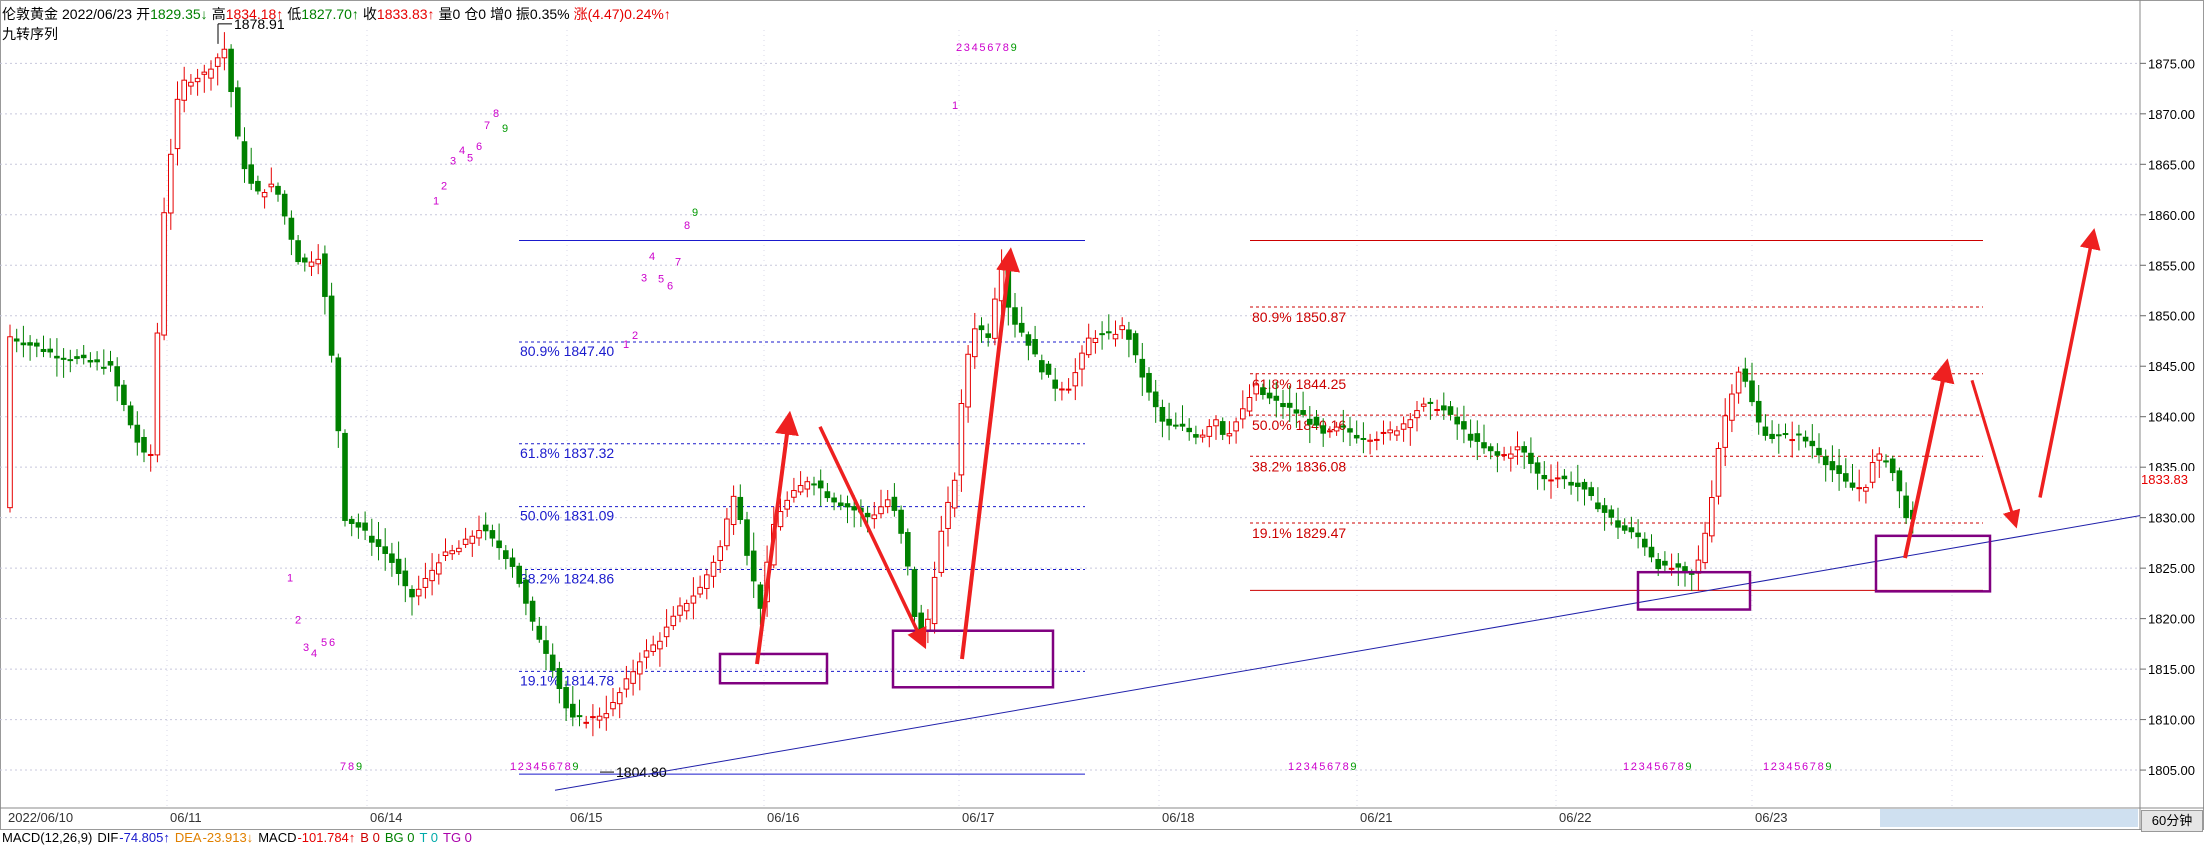 This screenshot has width=2204, height=848. I want to click on time-label: 2022/06/10, so click(40, 817).